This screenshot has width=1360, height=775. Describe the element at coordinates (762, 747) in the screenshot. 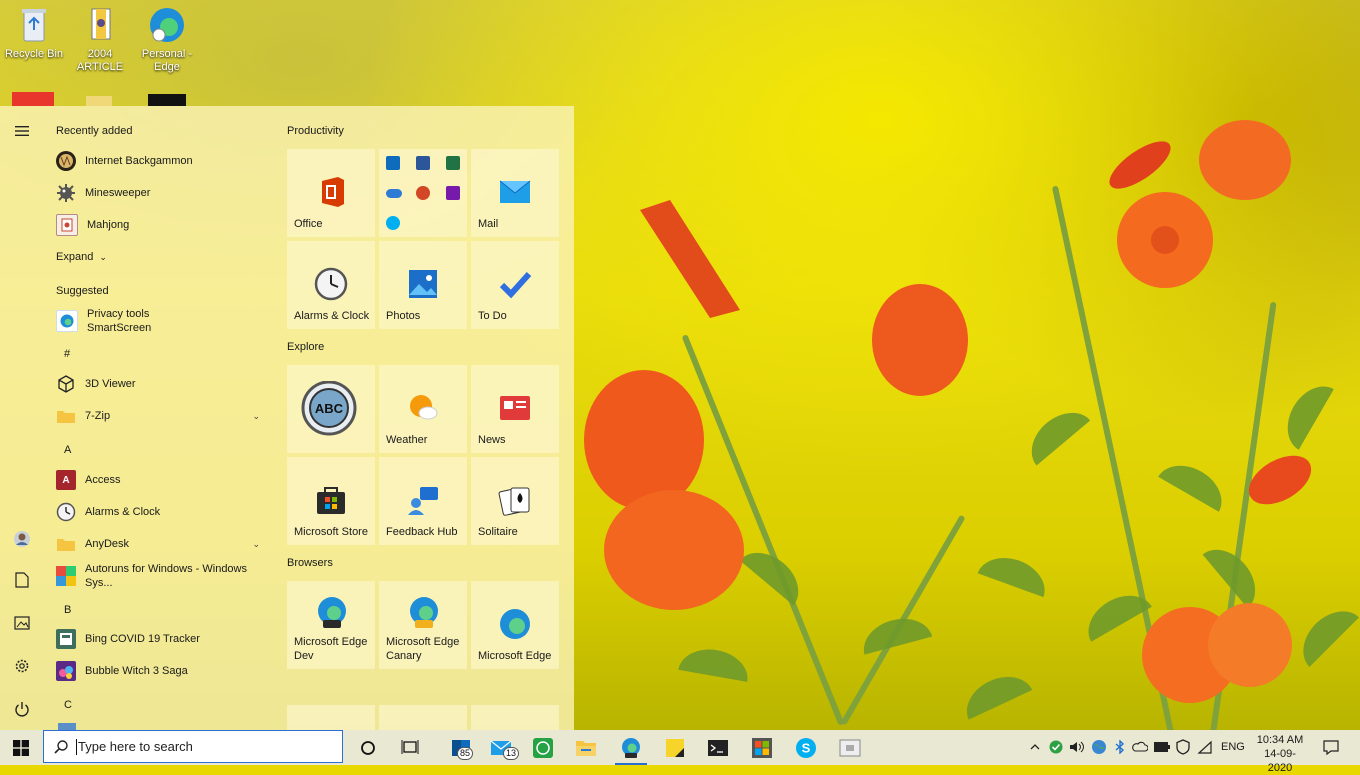

I see `taskbar-app-microsoft-store` at that location.